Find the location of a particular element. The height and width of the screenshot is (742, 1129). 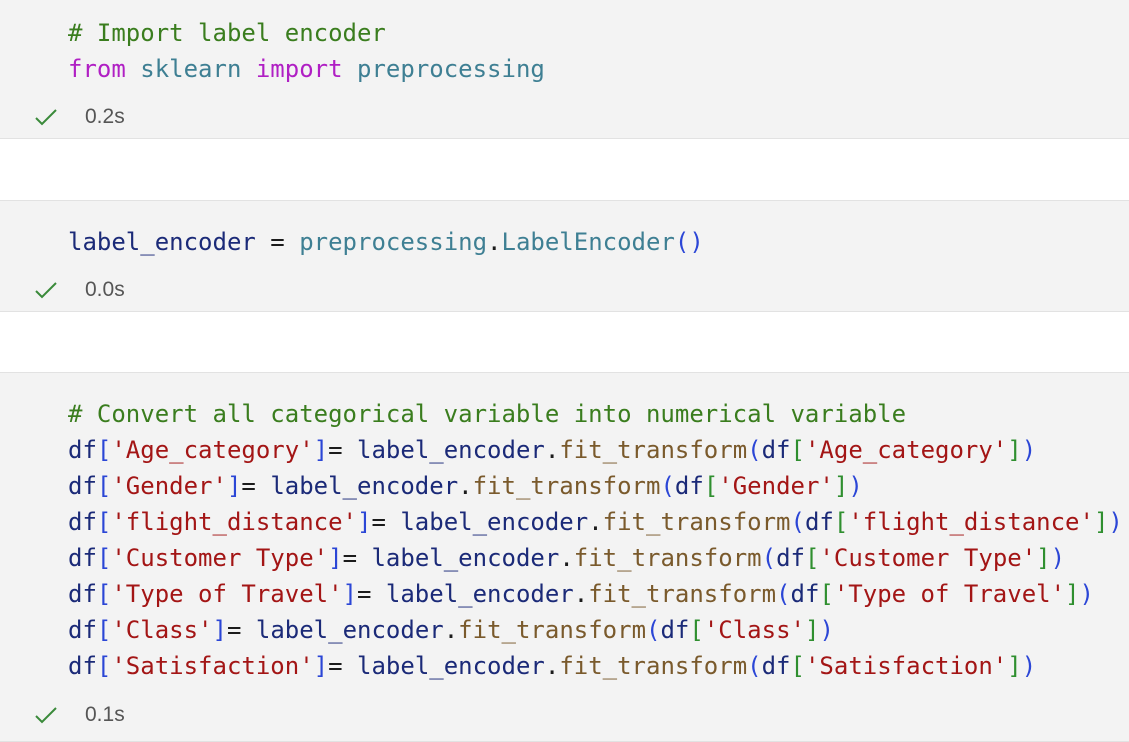

code-token: 'Type of Travel' is located at coordinates (227, 594).